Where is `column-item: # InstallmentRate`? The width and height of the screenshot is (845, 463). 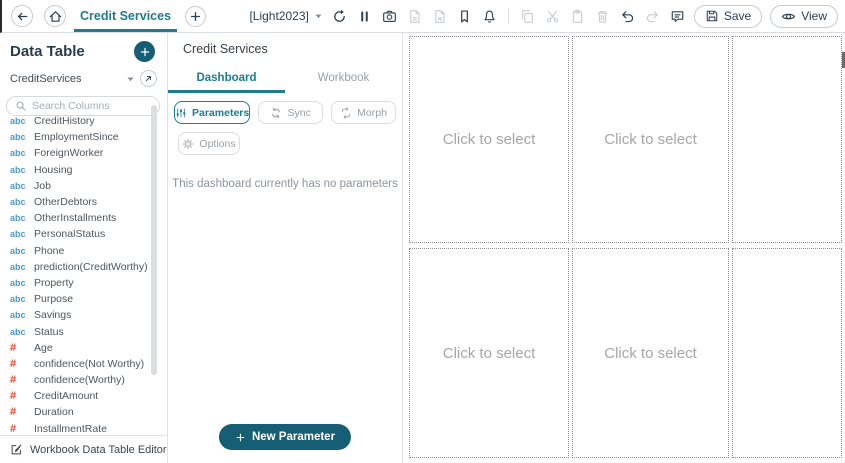 column-item: # InstallmentRate is located at coordinates (88, 427).